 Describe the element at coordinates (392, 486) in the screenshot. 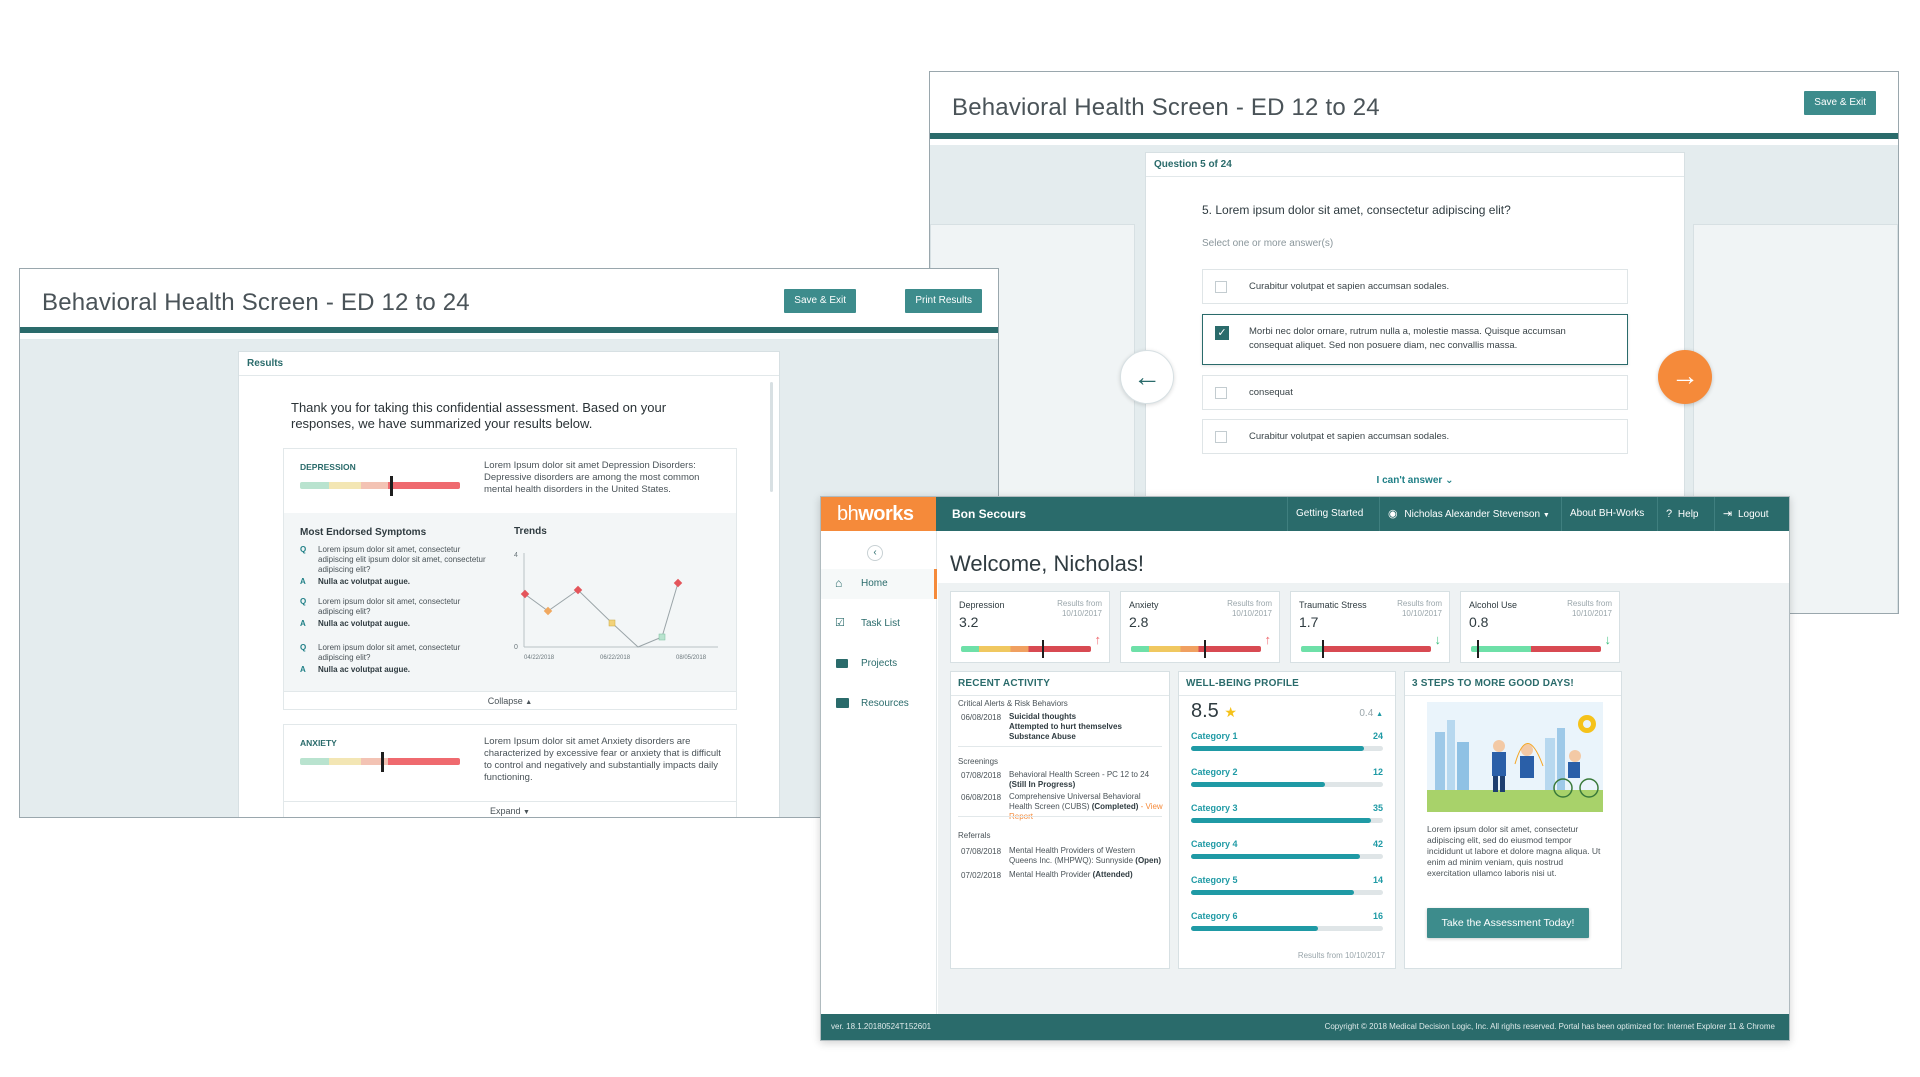

I see `depression-marker` at that location.